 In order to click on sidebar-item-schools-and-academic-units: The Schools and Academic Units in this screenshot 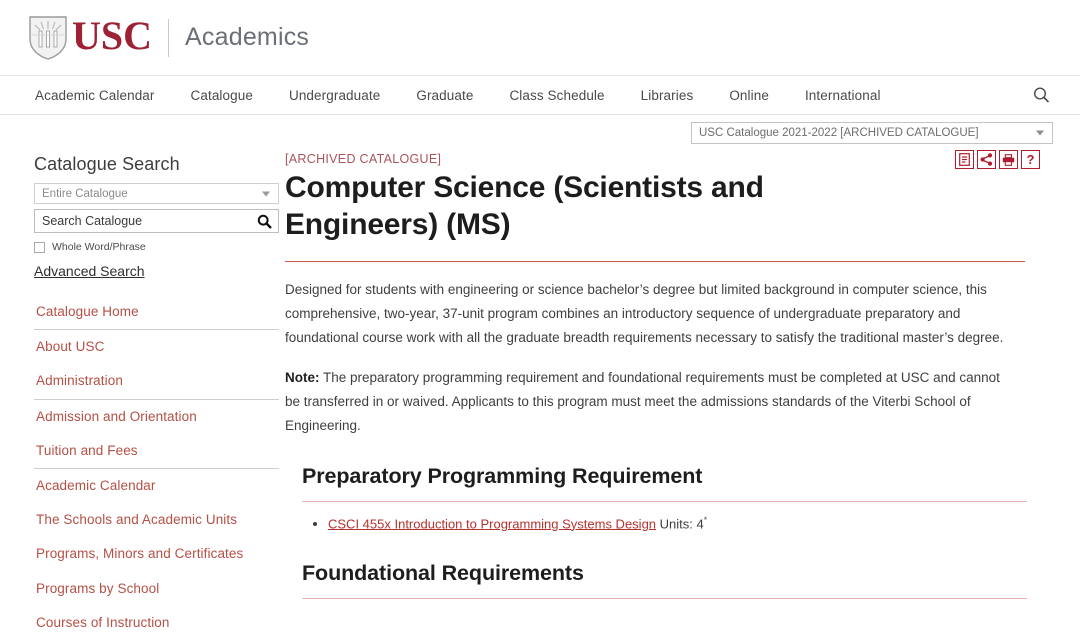, I will do `click(156, 520)`.